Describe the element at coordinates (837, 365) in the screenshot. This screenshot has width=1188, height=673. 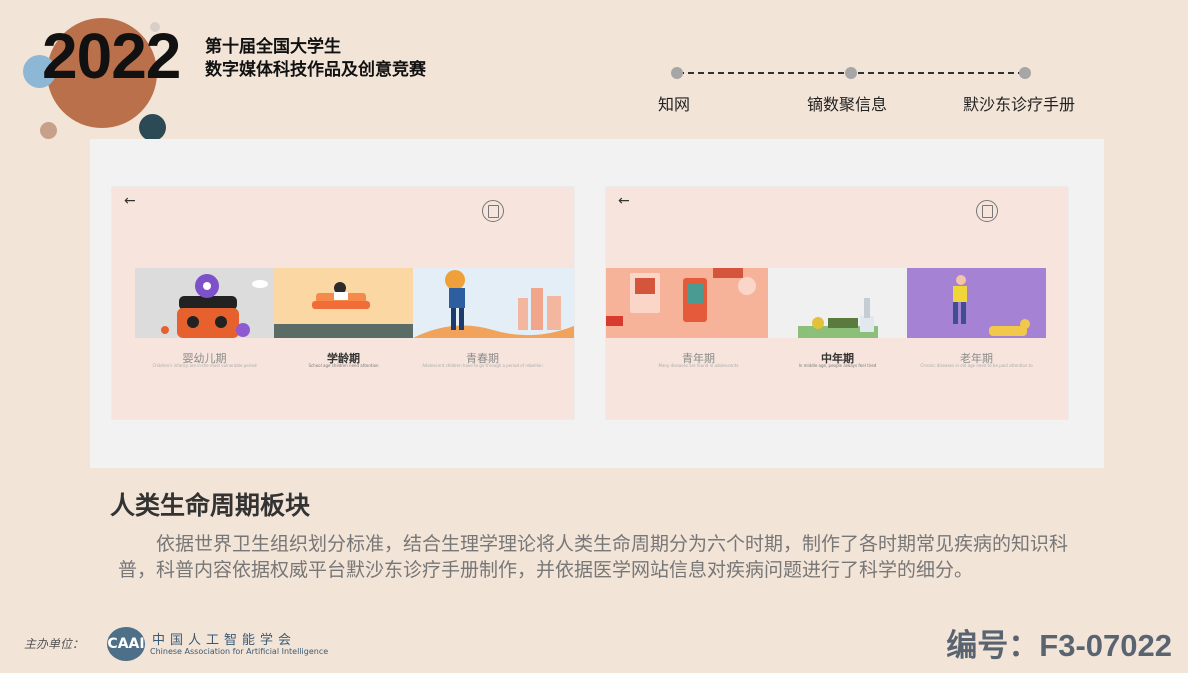
I see `stage-caption: In middle age, people always feel tired` at that location.